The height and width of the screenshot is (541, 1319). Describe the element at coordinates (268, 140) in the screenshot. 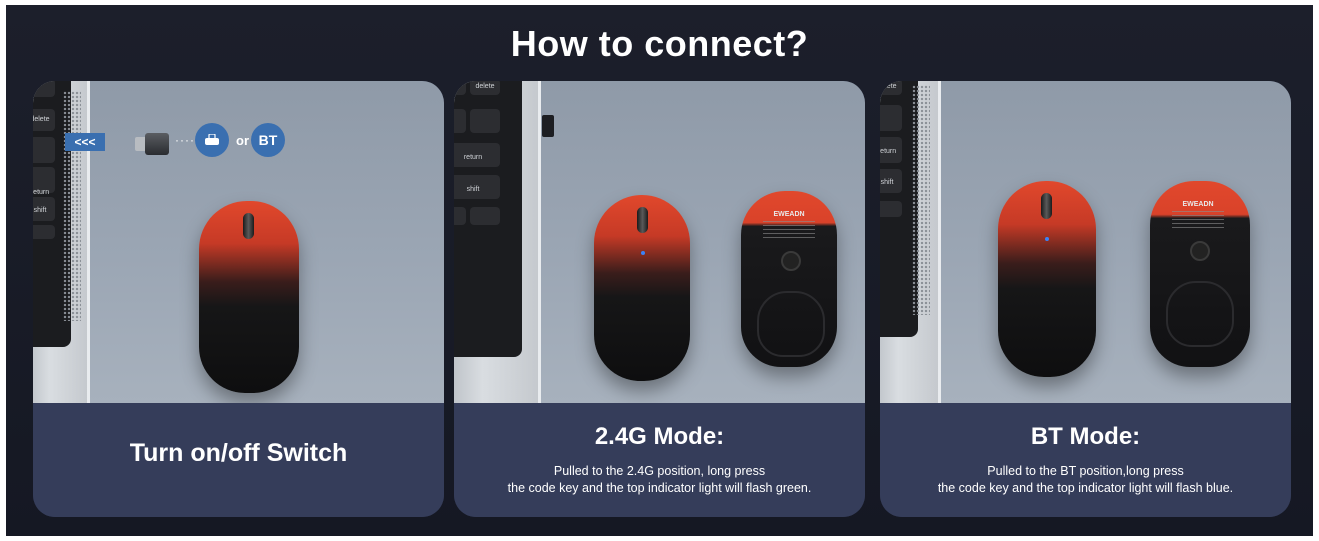

I see `bt-badge: BT` at that location.